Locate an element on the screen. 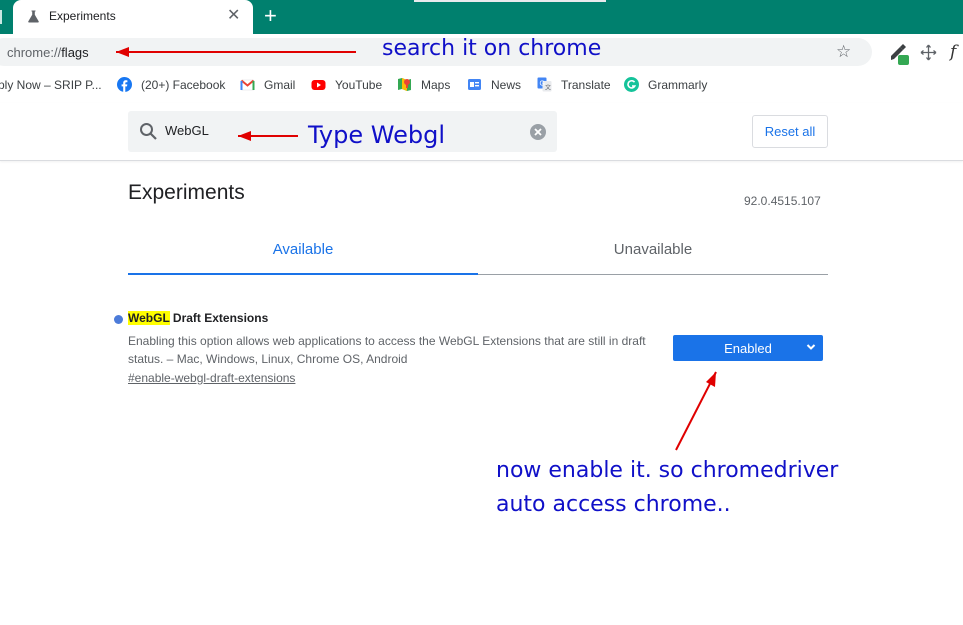 The width and height of the screenshot is (963, 625). flag-title-highlight: WebGL is located at coordinates (149, 318).